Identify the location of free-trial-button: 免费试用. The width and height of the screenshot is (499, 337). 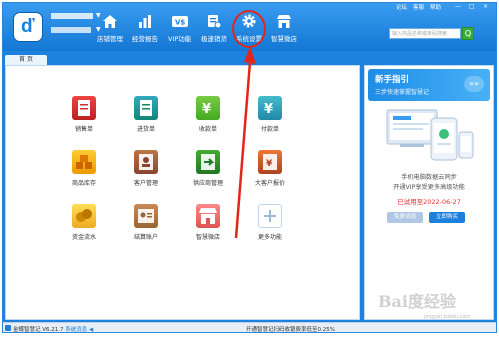
(405, 217).